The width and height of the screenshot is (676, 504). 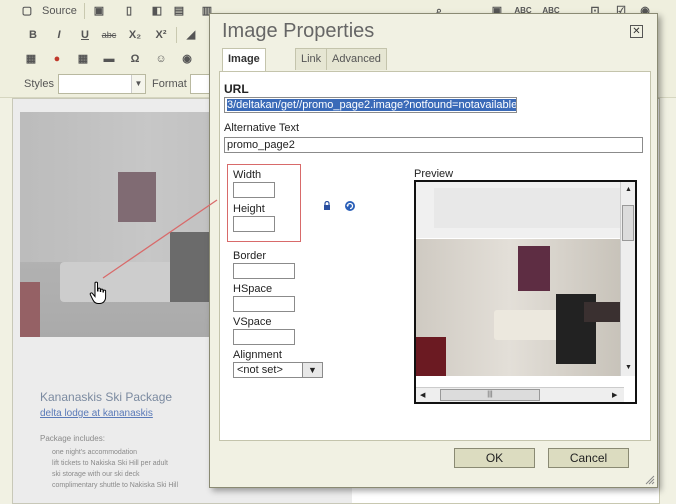 What do you see at coordinates (109, 35) in the screenshot?
I see `strike-button: abc` at bounding box center [109, 35].